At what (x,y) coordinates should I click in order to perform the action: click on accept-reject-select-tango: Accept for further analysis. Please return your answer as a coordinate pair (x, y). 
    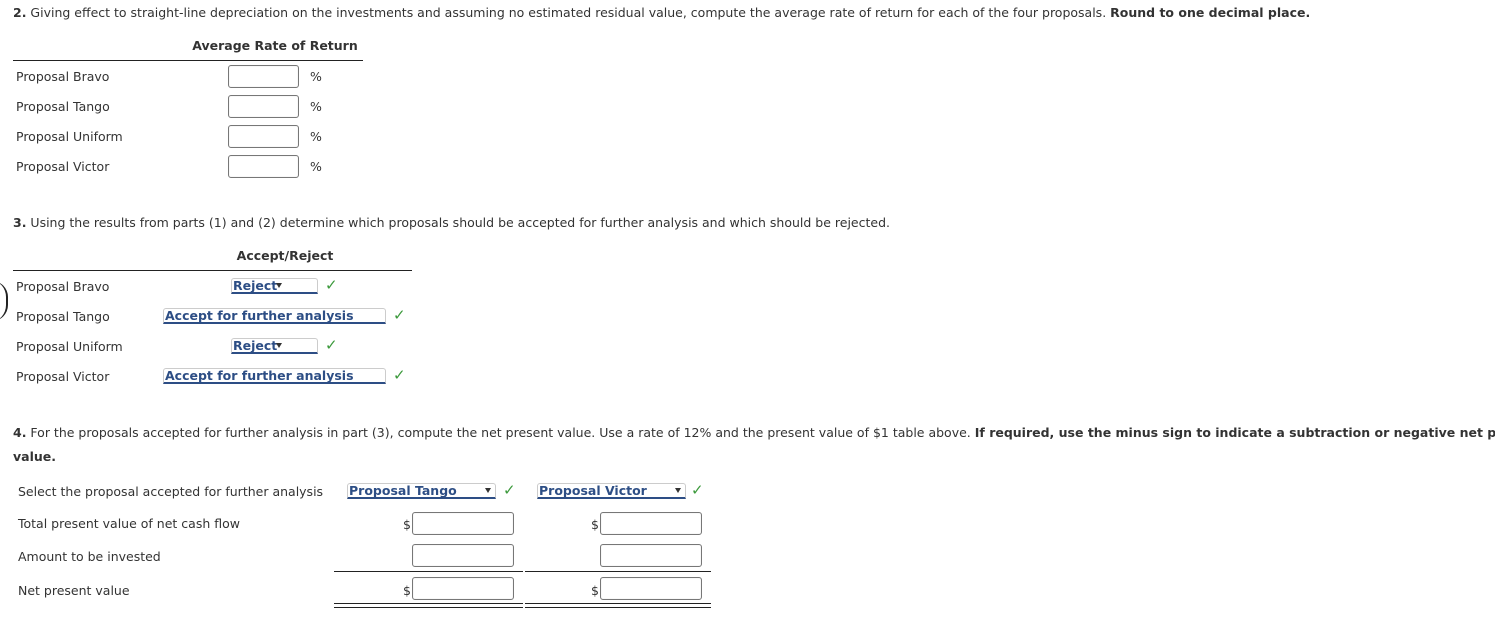
    Looking at the image, I should click on (274, 316).